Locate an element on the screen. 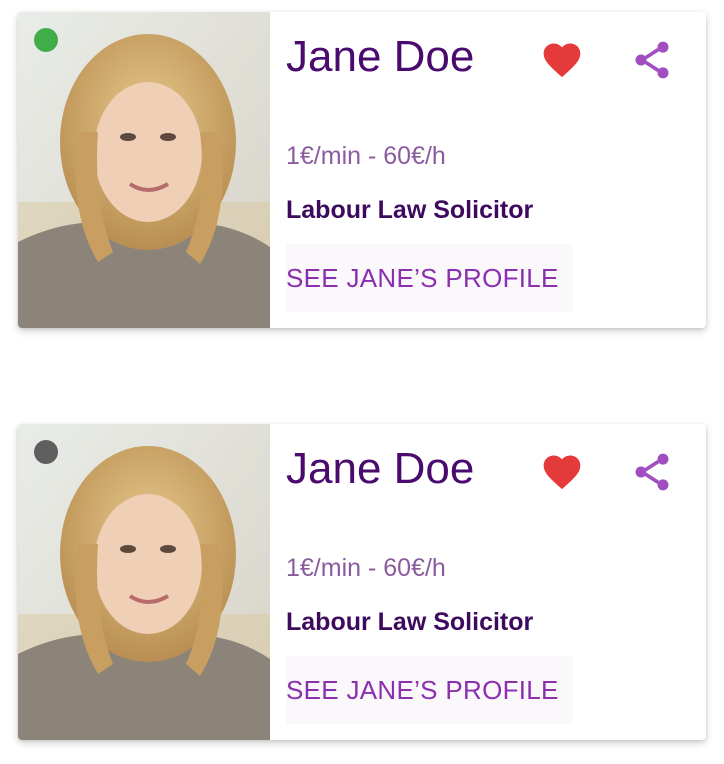  offline-status-indicator is located at coordinates (46, 452).